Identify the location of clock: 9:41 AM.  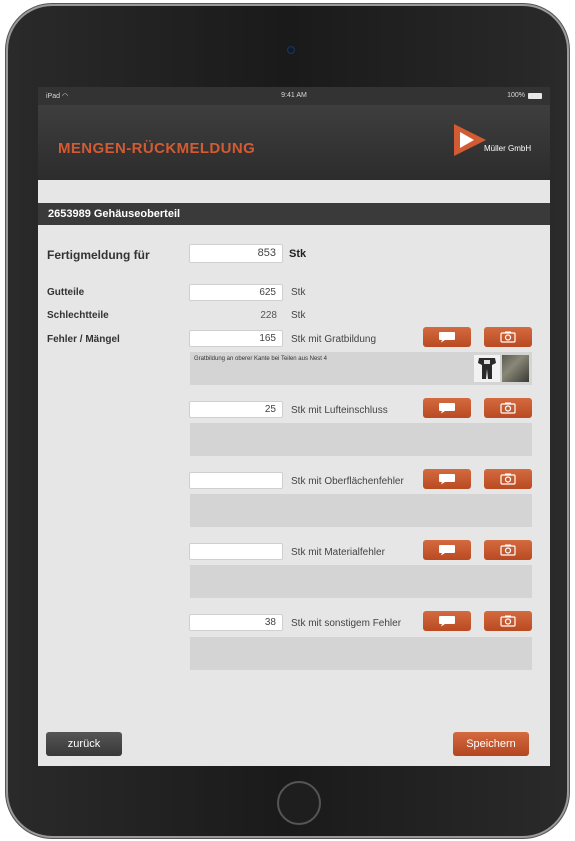
(294, 95).